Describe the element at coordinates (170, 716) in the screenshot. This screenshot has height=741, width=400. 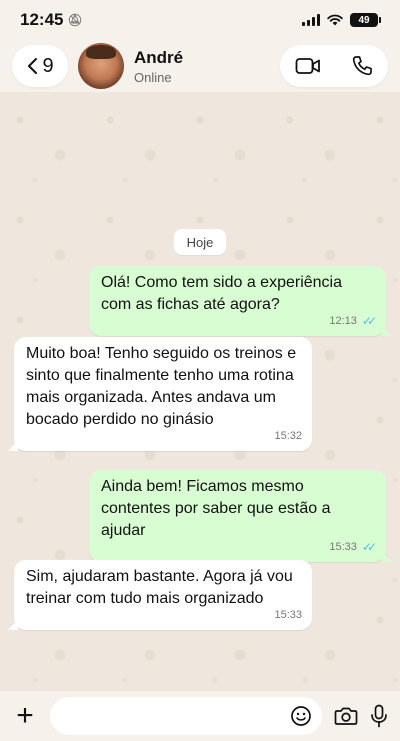
I see `message-input` at that location.